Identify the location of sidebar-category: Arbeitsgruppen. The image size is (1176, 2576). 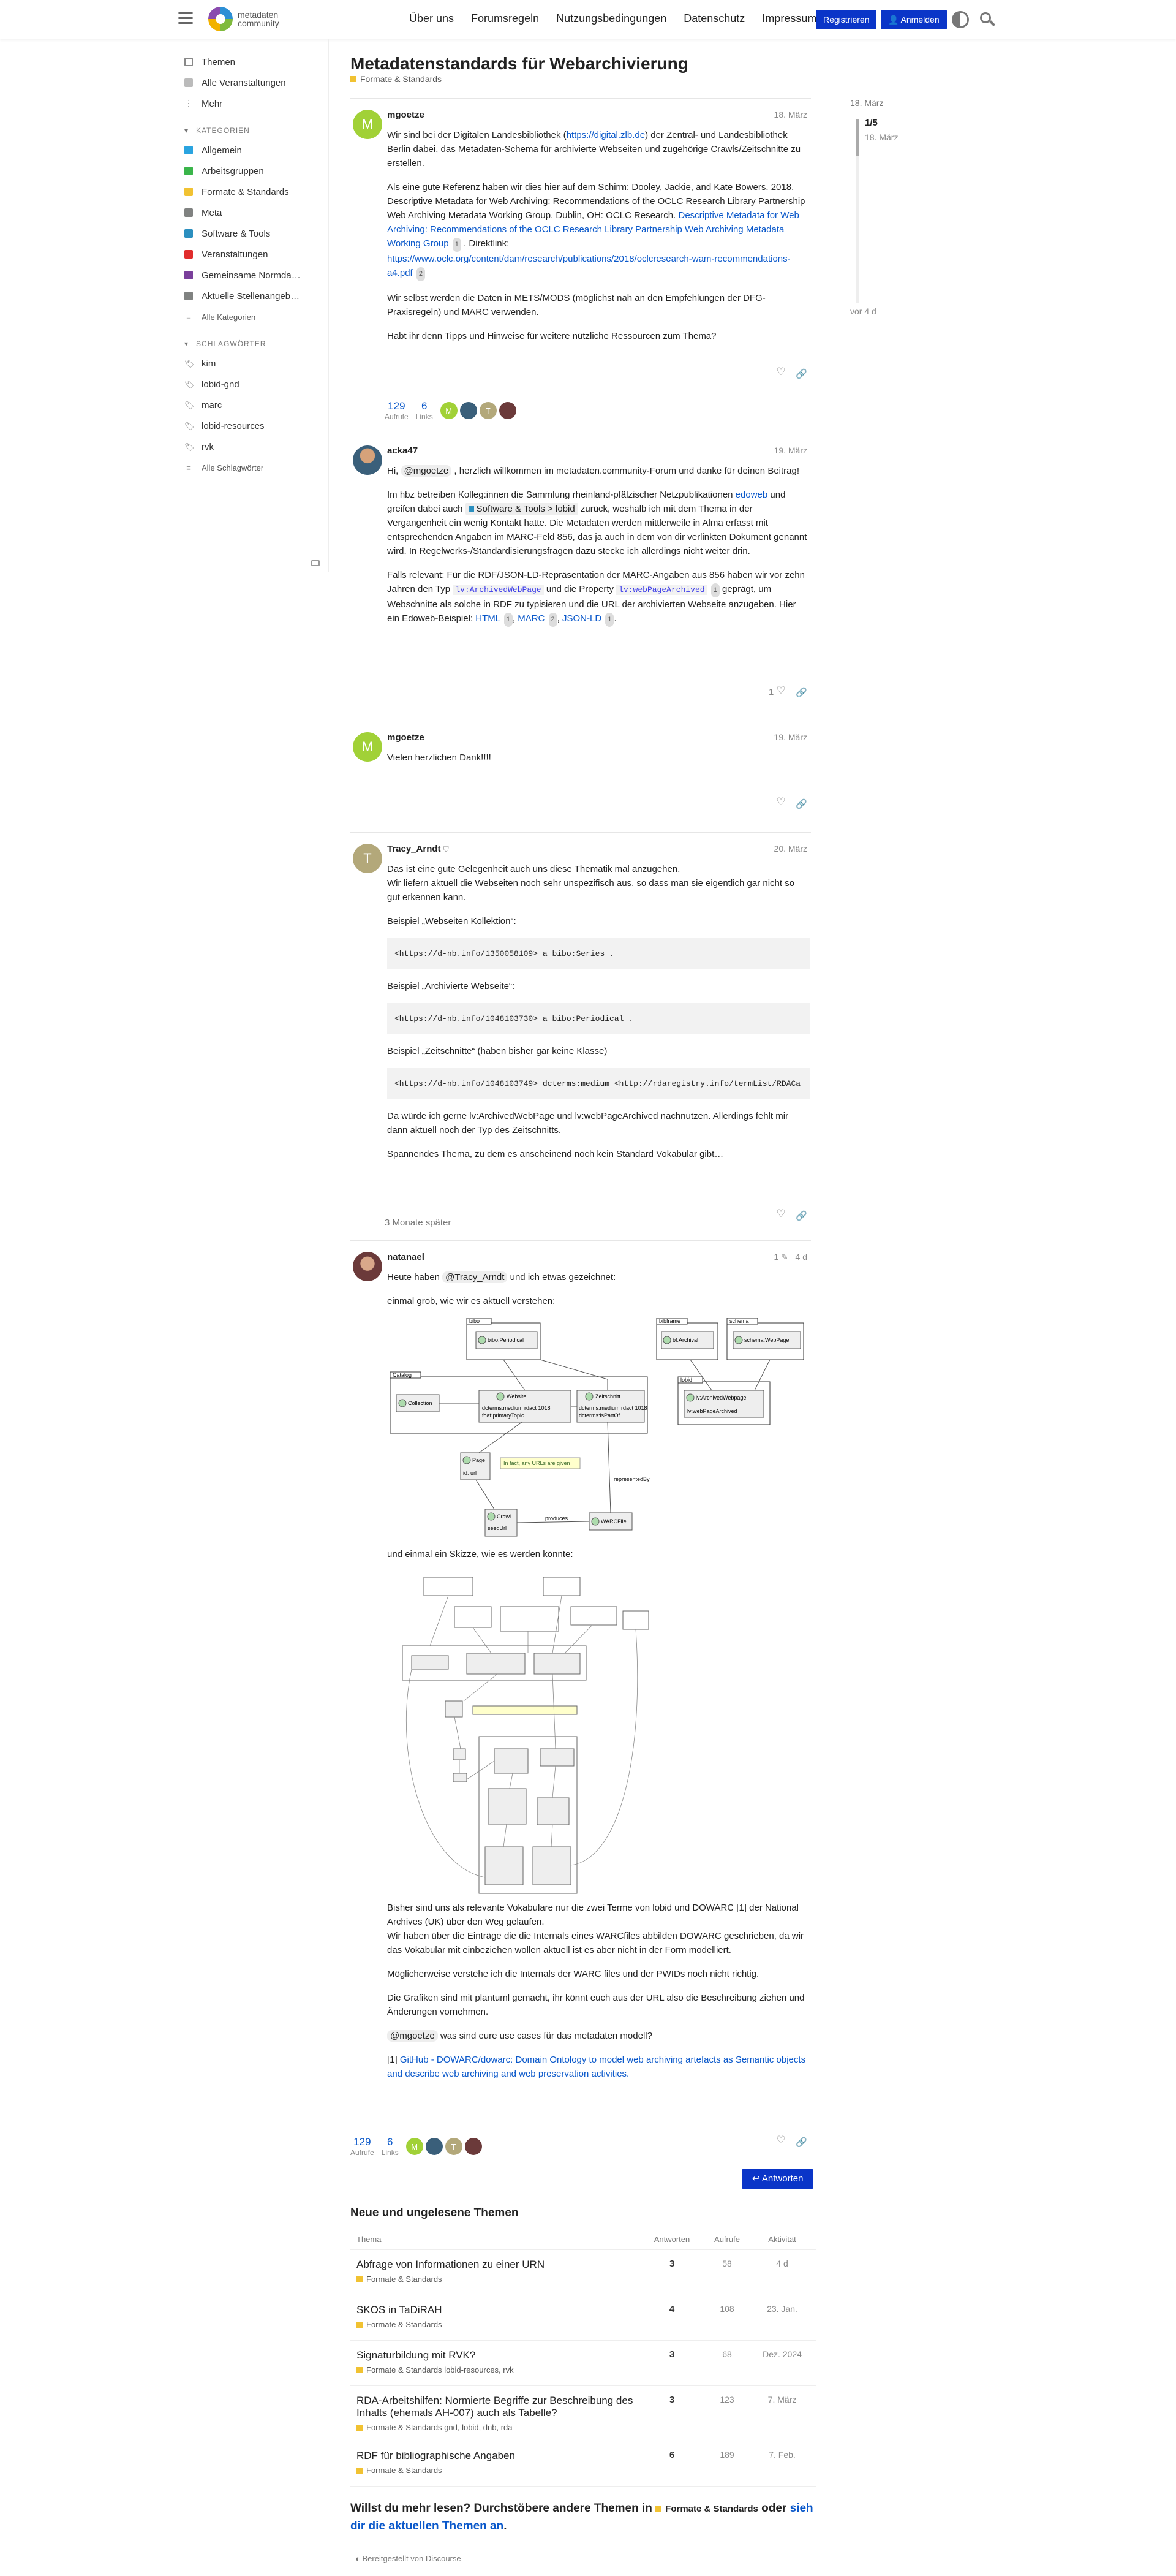
(252, 171).